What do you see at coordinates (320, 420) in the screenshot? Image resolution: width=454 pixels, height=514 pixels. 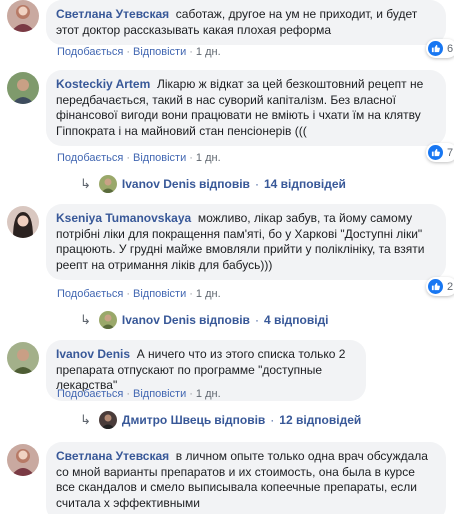 I see `reply-count: 12 відповідей` at bounding box center [320, 420].